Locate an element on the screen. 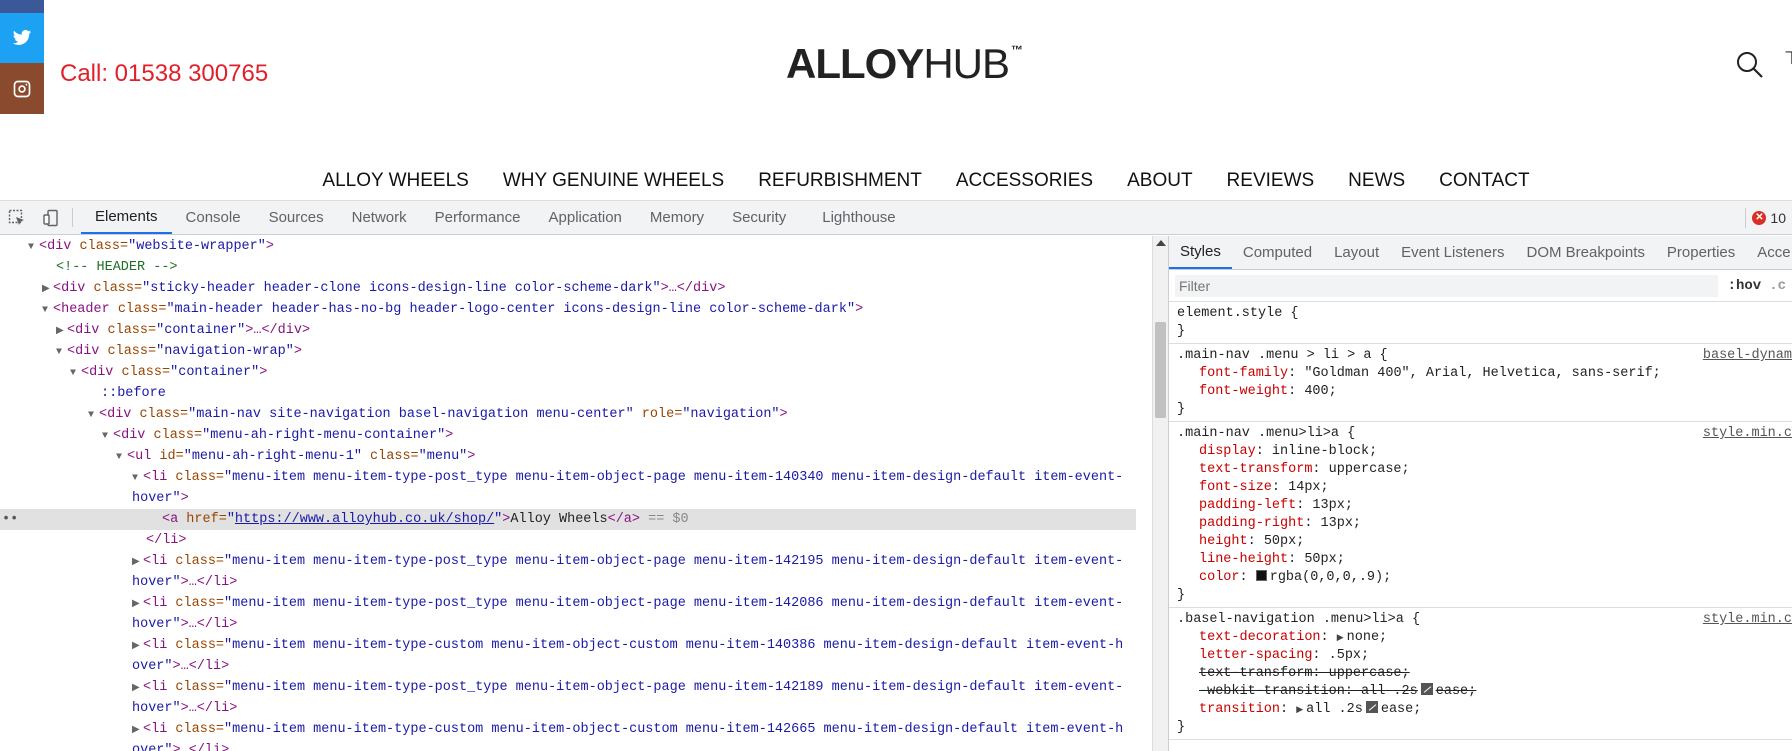 The image size is (1792, 751). hover-state-toggle: :hov is located at coordinates (1745, 286).